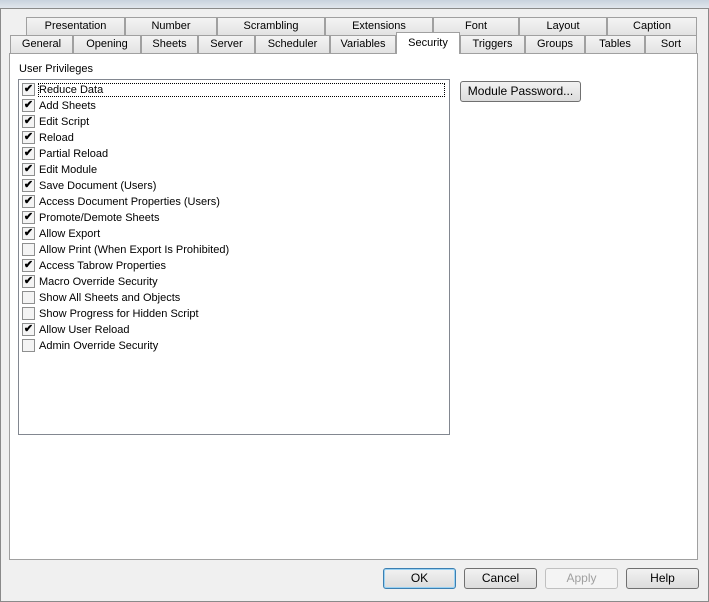 This screenshot has height=602, width=709. I want to click on privilege-item: ✔ Allow User Reload, so click(75, 329).